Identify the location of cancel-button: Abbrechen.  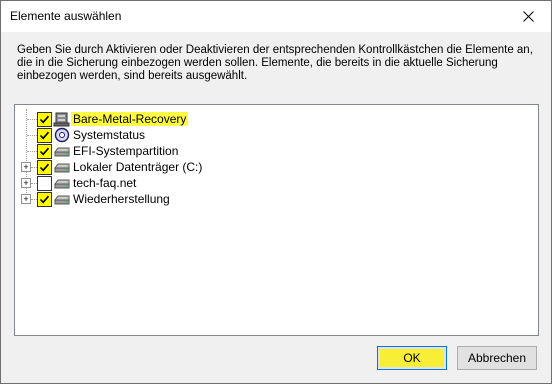
(497, 358).